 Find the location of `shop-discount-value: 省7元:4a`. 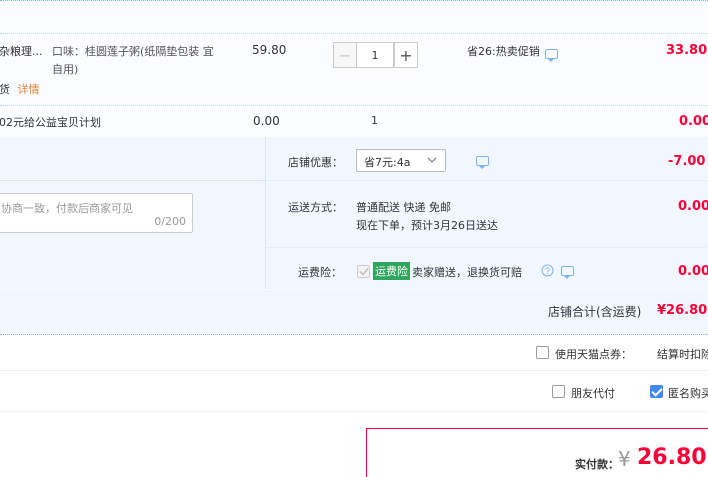

shop-discount-value: 省7元:4a is located at coordinates (387, 162).